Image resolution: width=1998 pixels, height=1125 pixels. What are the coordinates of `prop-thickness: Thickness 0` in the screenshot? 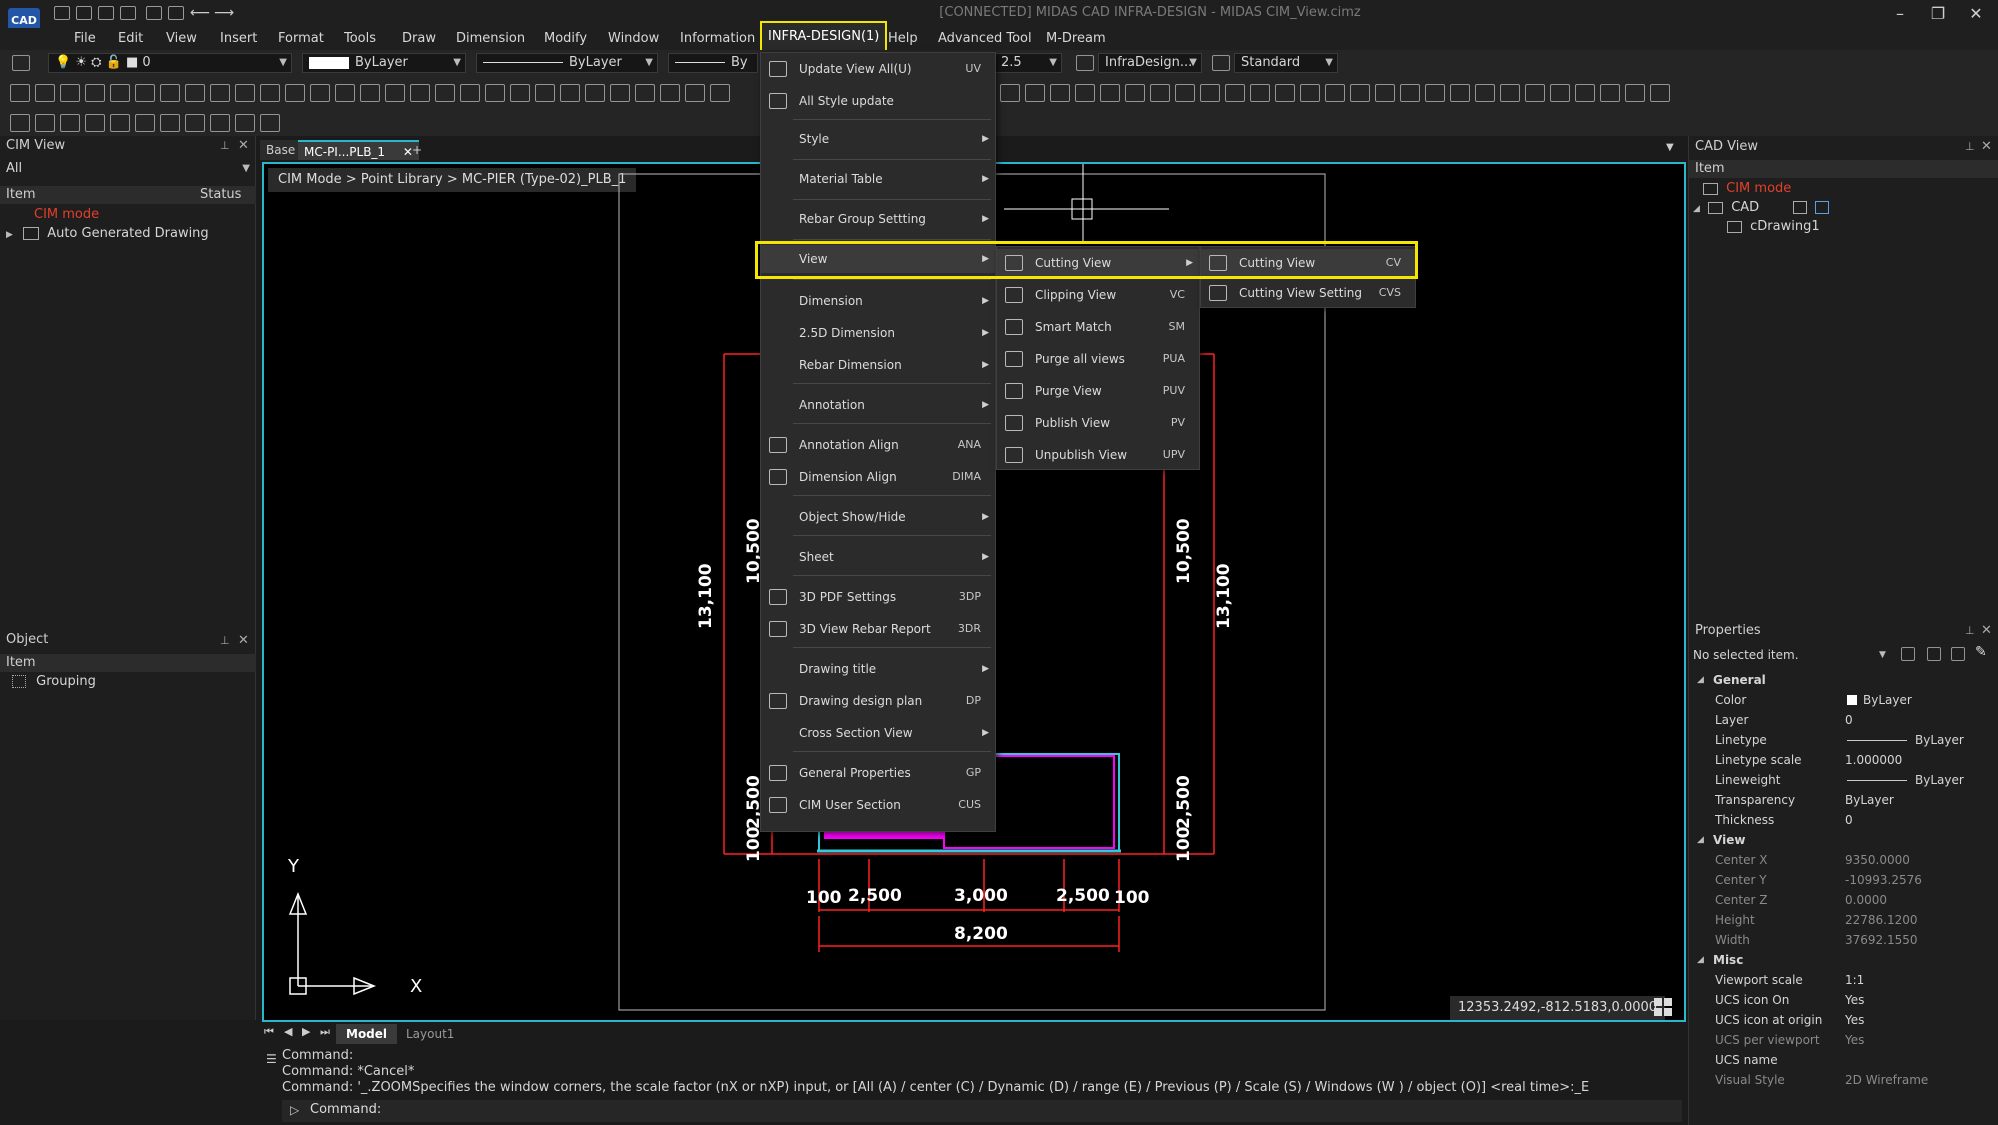 It's located at (1843, 820).